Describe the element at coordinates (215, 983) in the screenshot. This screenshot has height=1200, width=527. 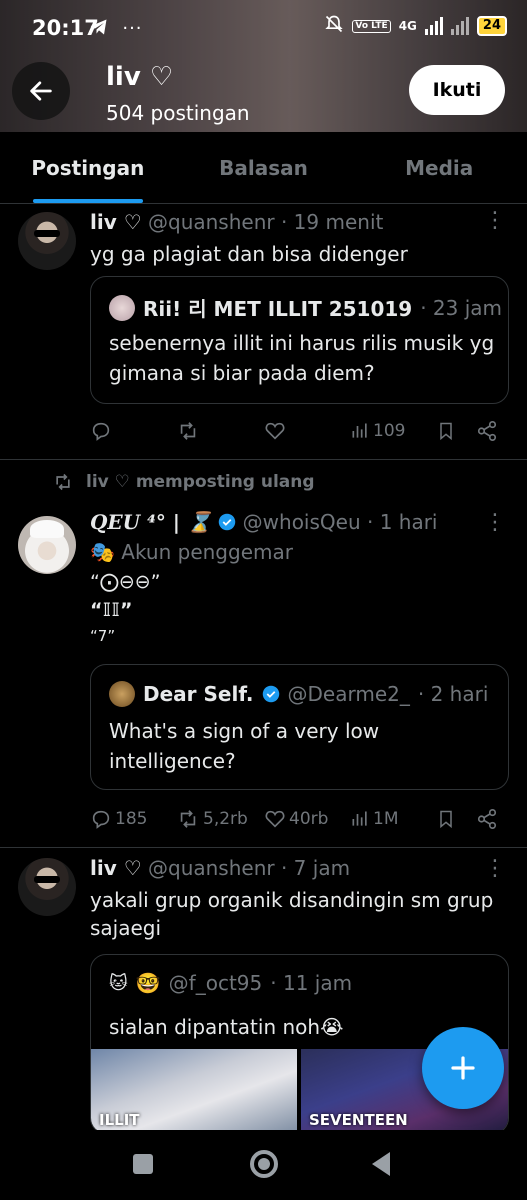
I see `quoted-handle: @f_oct95` at that location.